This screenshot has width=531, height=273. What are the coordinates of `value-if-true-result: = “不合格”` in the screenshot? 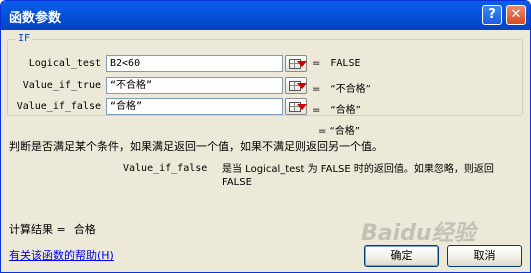 It's located at (341, 89).